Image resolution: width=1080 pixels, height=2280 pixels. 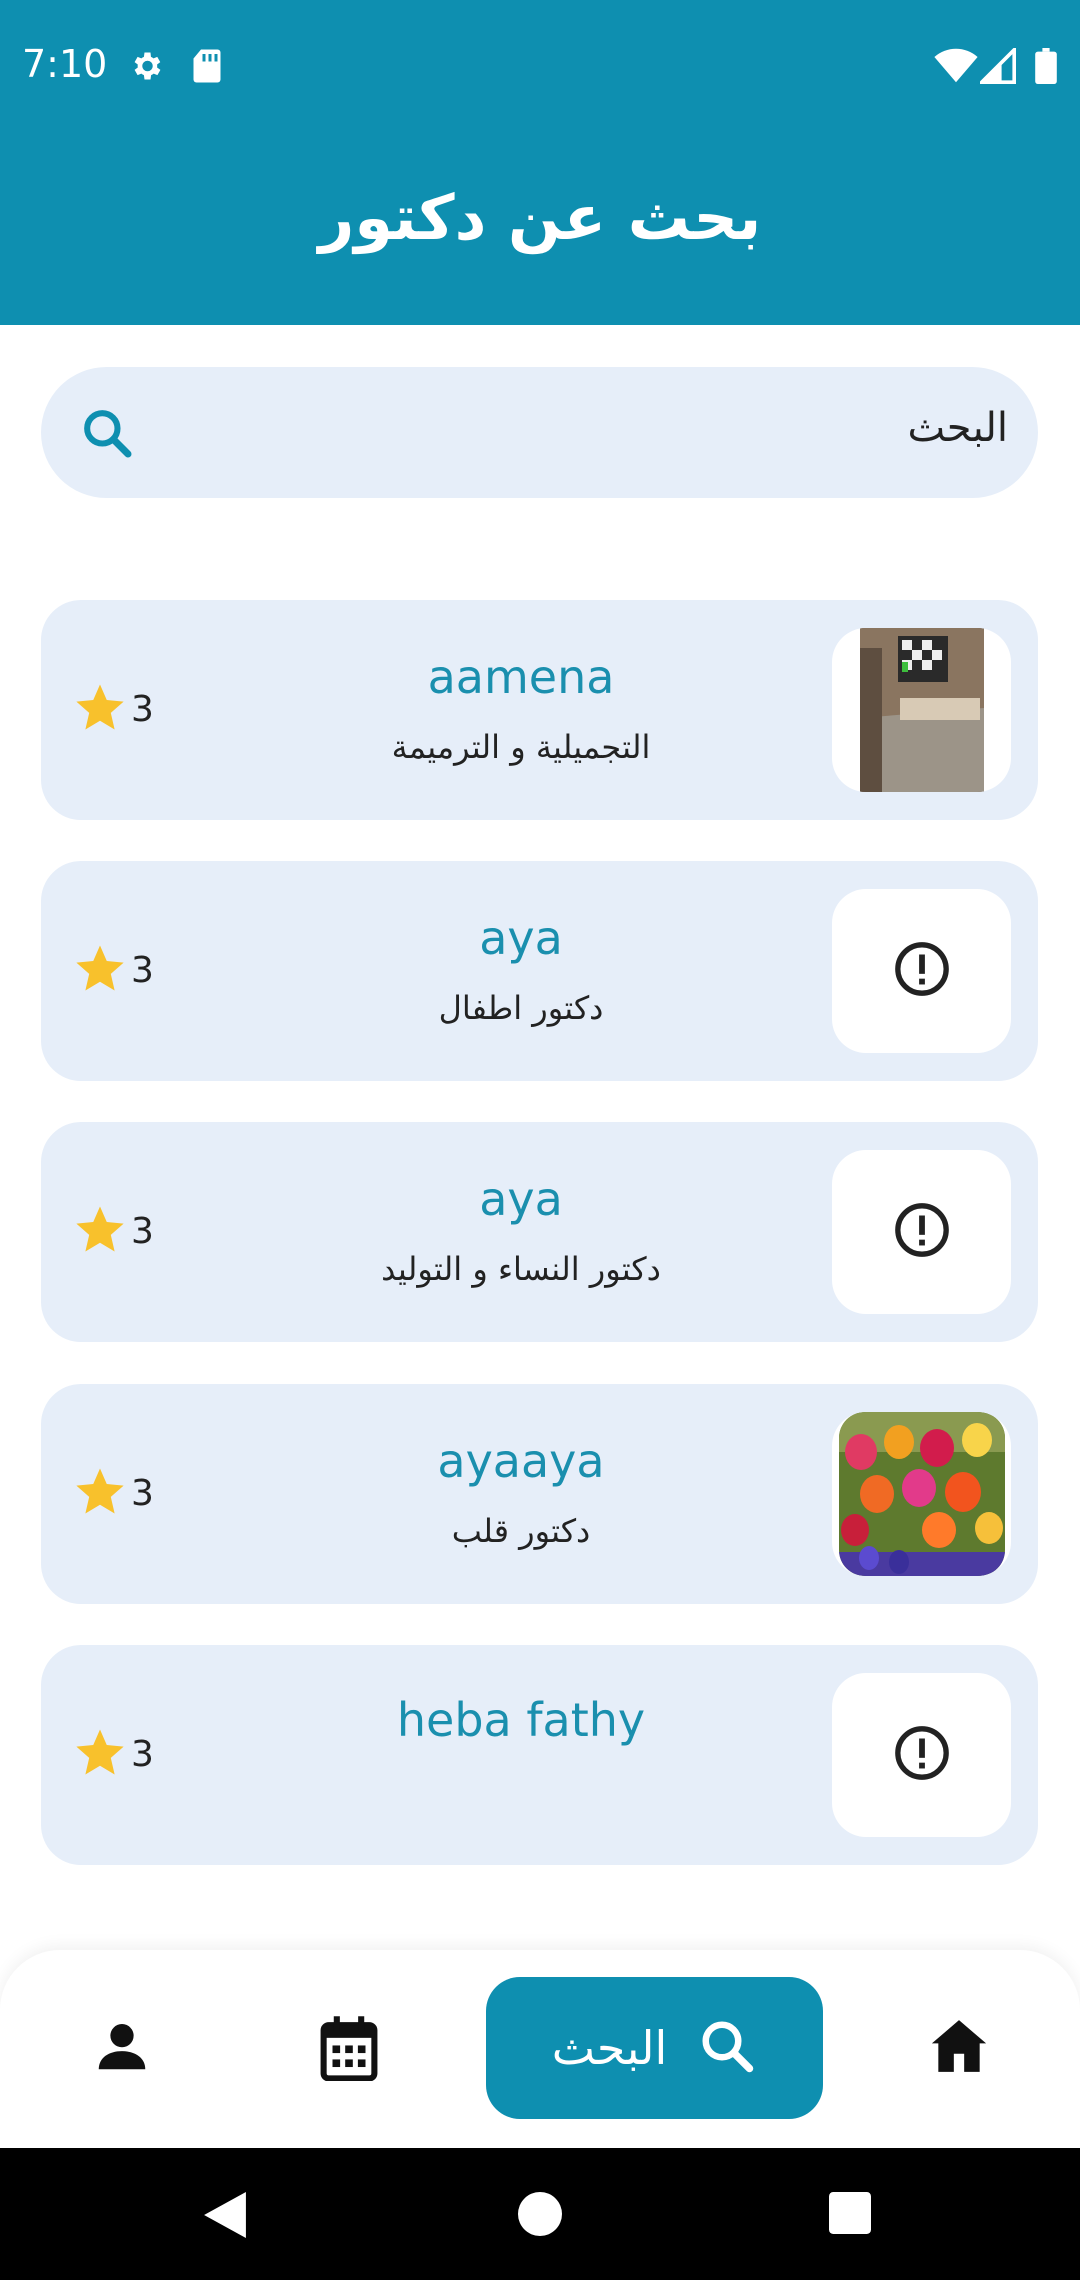 What do you see at coordinates (225, 2217) in the screenshot?
I see `back-icon` at bounding box center [225, 2217].